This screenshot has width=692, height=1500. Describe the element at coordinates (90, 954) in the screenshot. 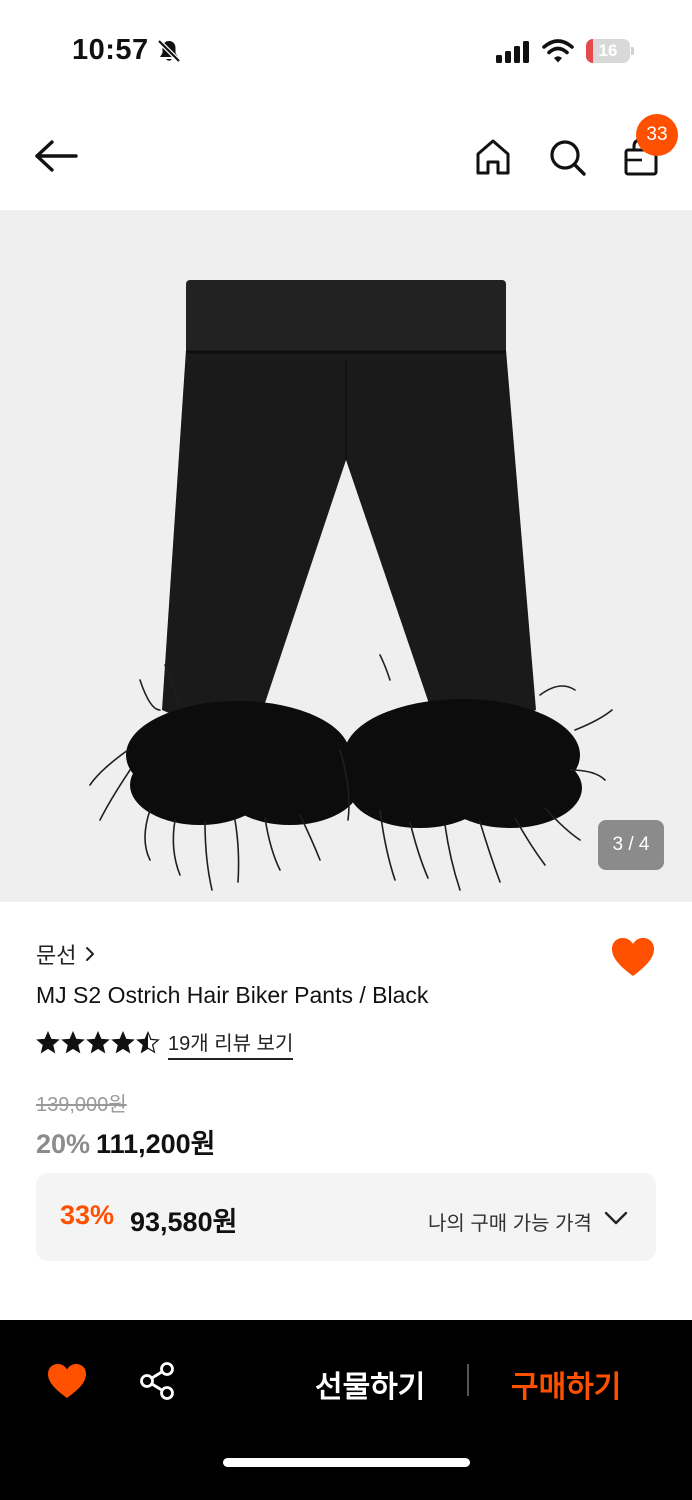

I see `chevron-right-icon` at that location.